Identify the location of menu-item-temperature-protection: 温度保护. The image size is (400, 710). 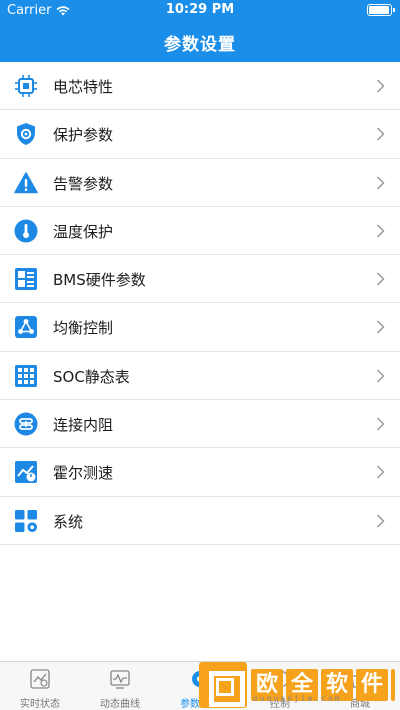
(200, 231).